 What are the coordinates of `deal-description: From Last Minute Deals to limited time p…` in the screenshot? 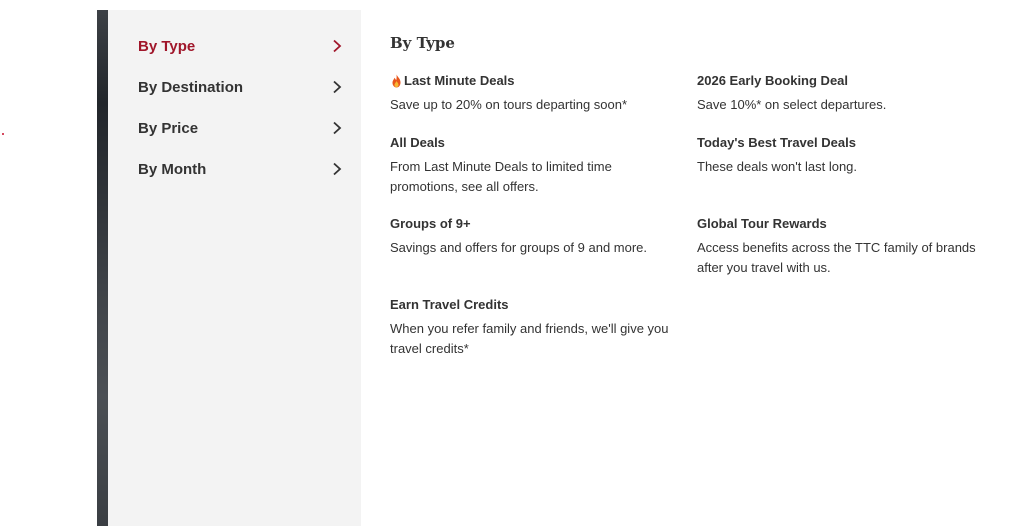 It's located at (501, 176).